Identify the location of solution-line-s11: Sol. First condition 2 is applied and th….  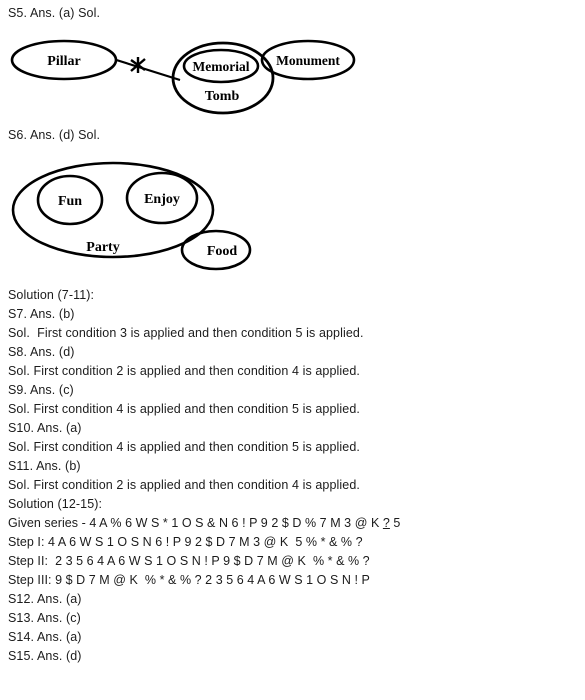
(184, 485).